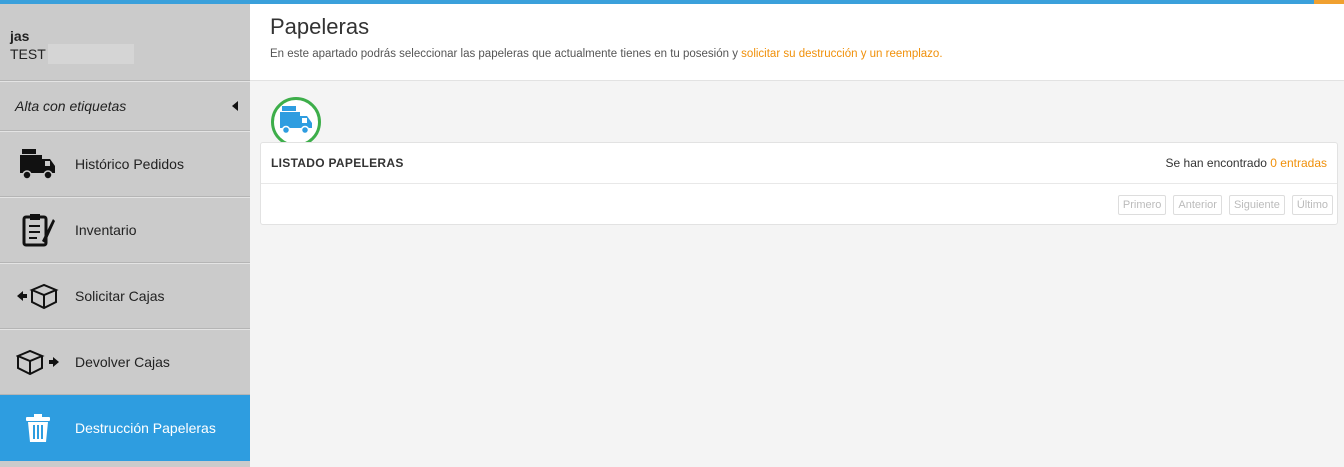 Image resolution: width=1344 pixels, height=467 pixels. Describe the element at coordinates (90, 54) in the screenshot. I see `redacted-block` at that location.